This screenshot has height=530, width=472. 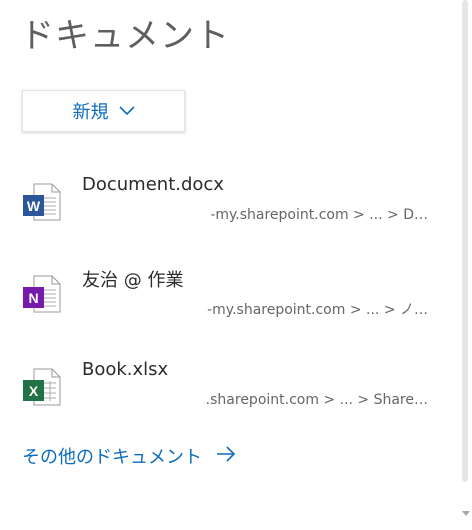 I want to click on vertical-scrollbar, so click(x=466, y=265).